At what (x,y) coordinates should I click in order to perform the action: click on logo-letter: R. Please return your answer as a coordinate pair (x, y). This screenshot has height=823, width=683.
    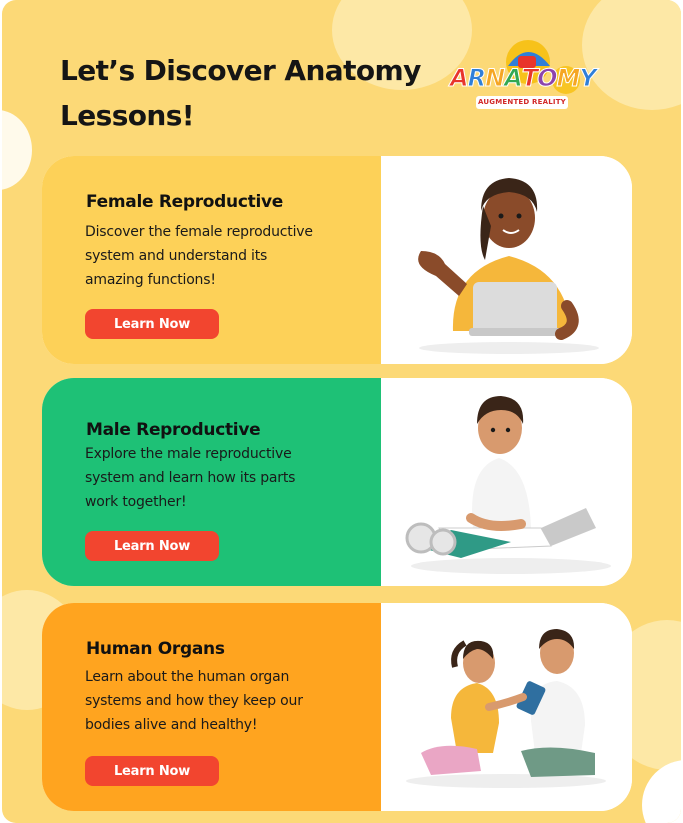
    Looking at the image, I should click on (477, 78).